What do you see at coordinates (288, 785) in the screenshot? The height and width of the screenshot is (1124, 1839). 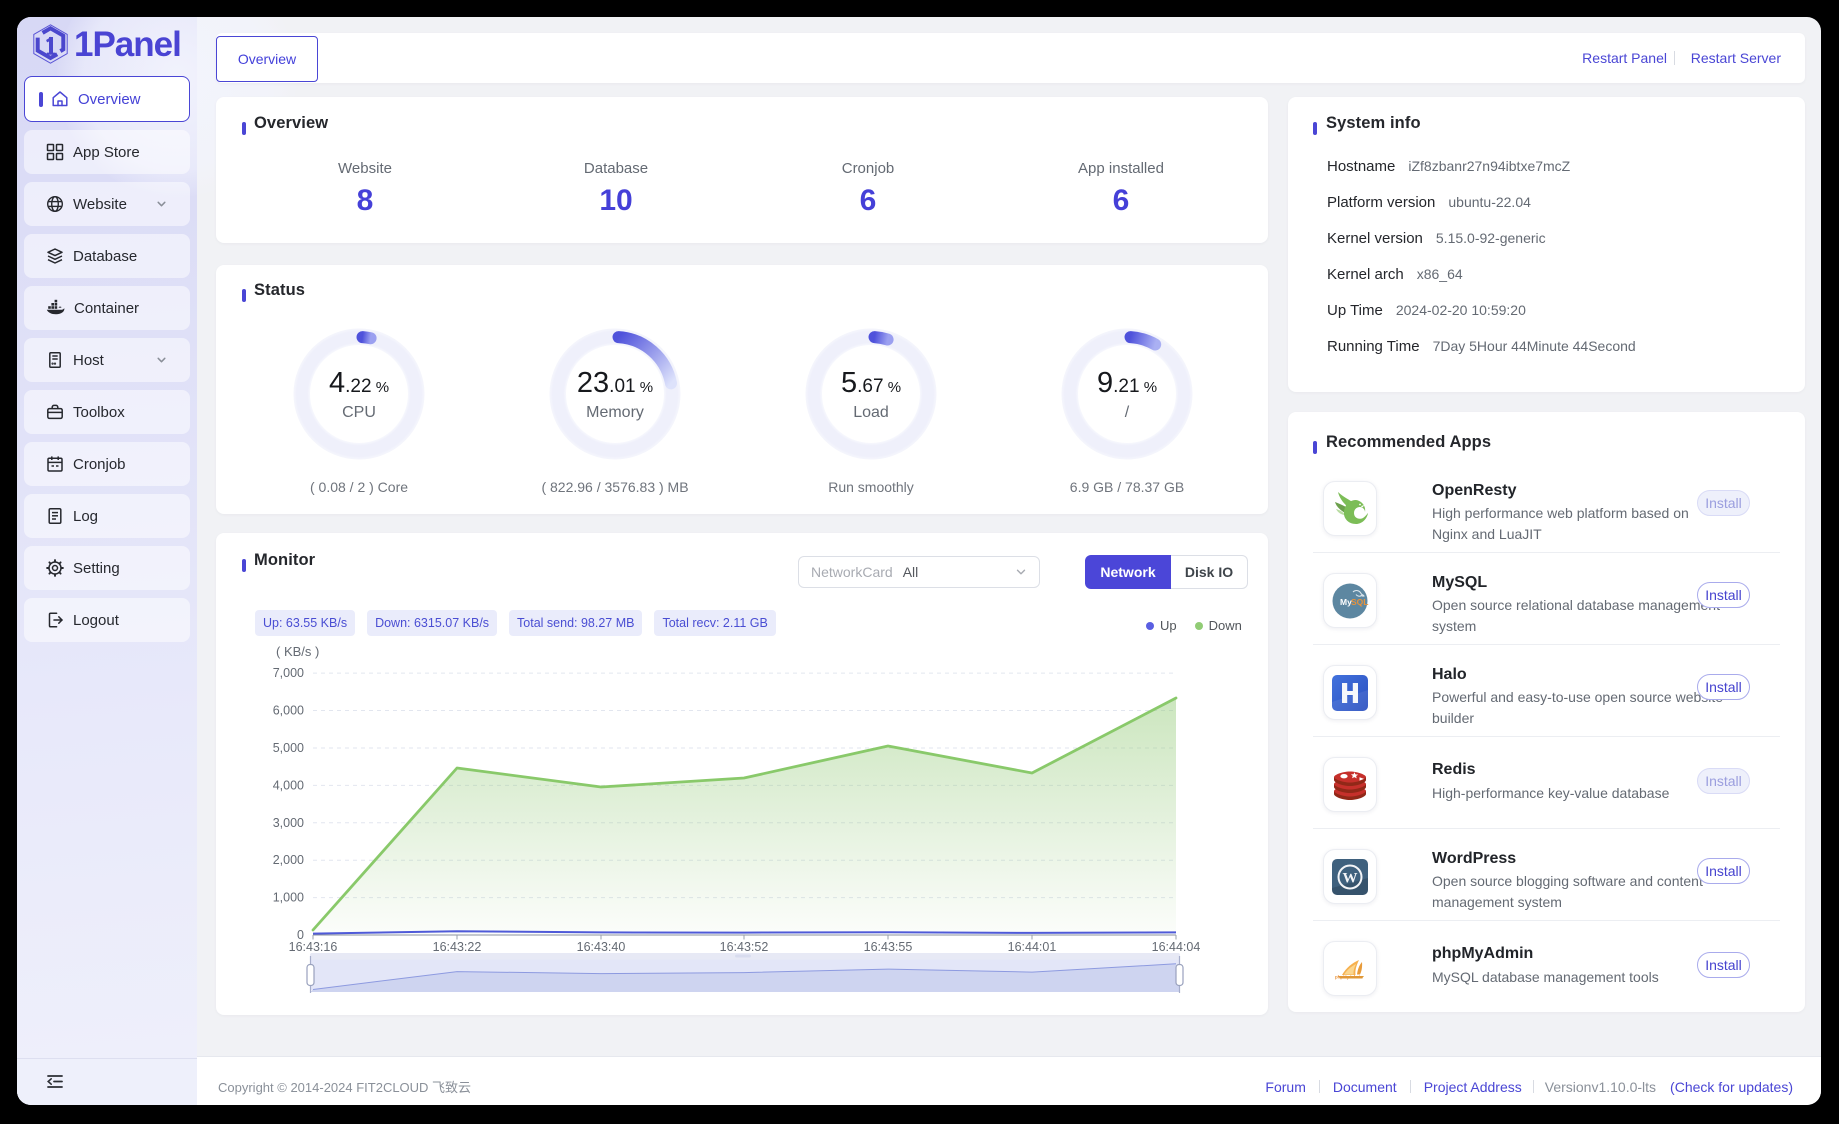 I see `svg-text: 4,000` at bounding box center [288, 785].